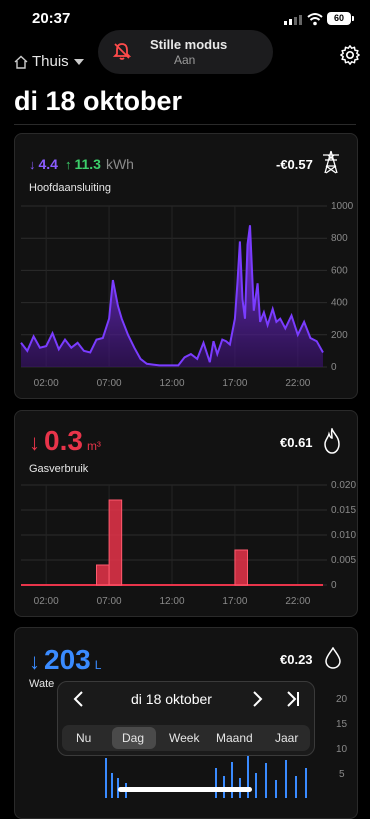  I want to click on battery-icon: 60, so click(340, 18).